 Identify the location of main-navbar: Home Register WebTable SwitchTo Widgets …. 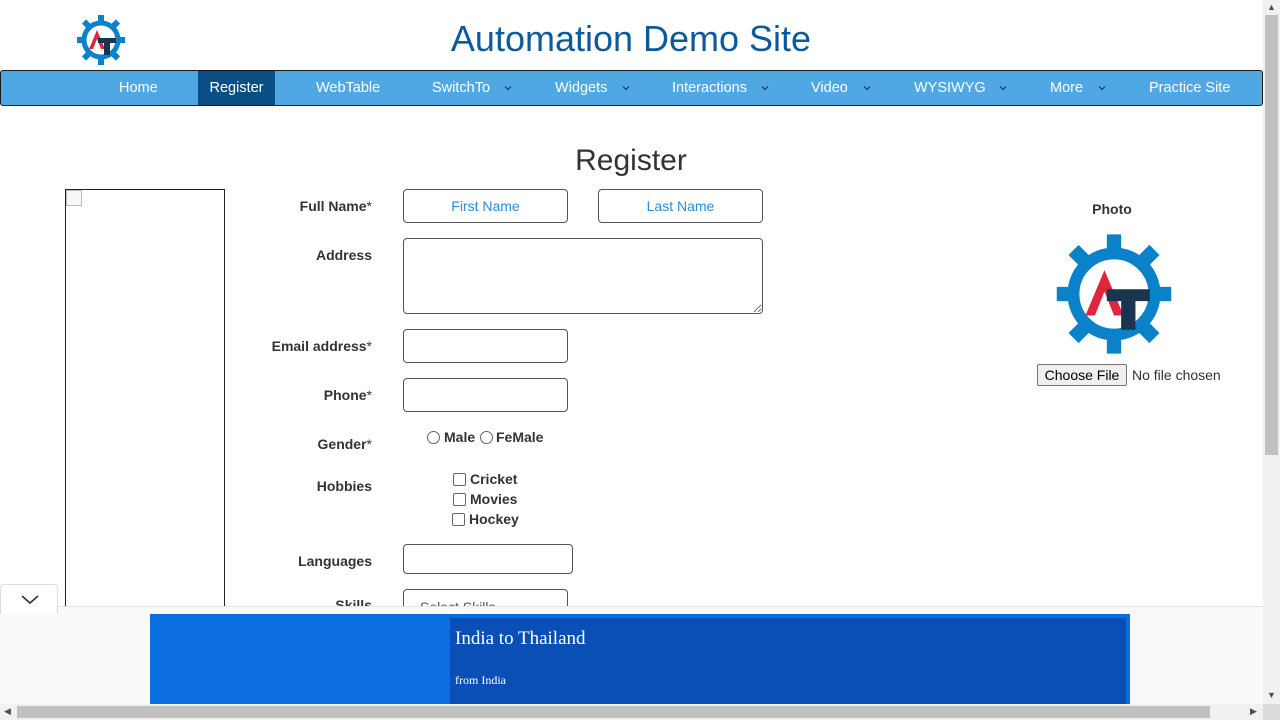
(631, 88).